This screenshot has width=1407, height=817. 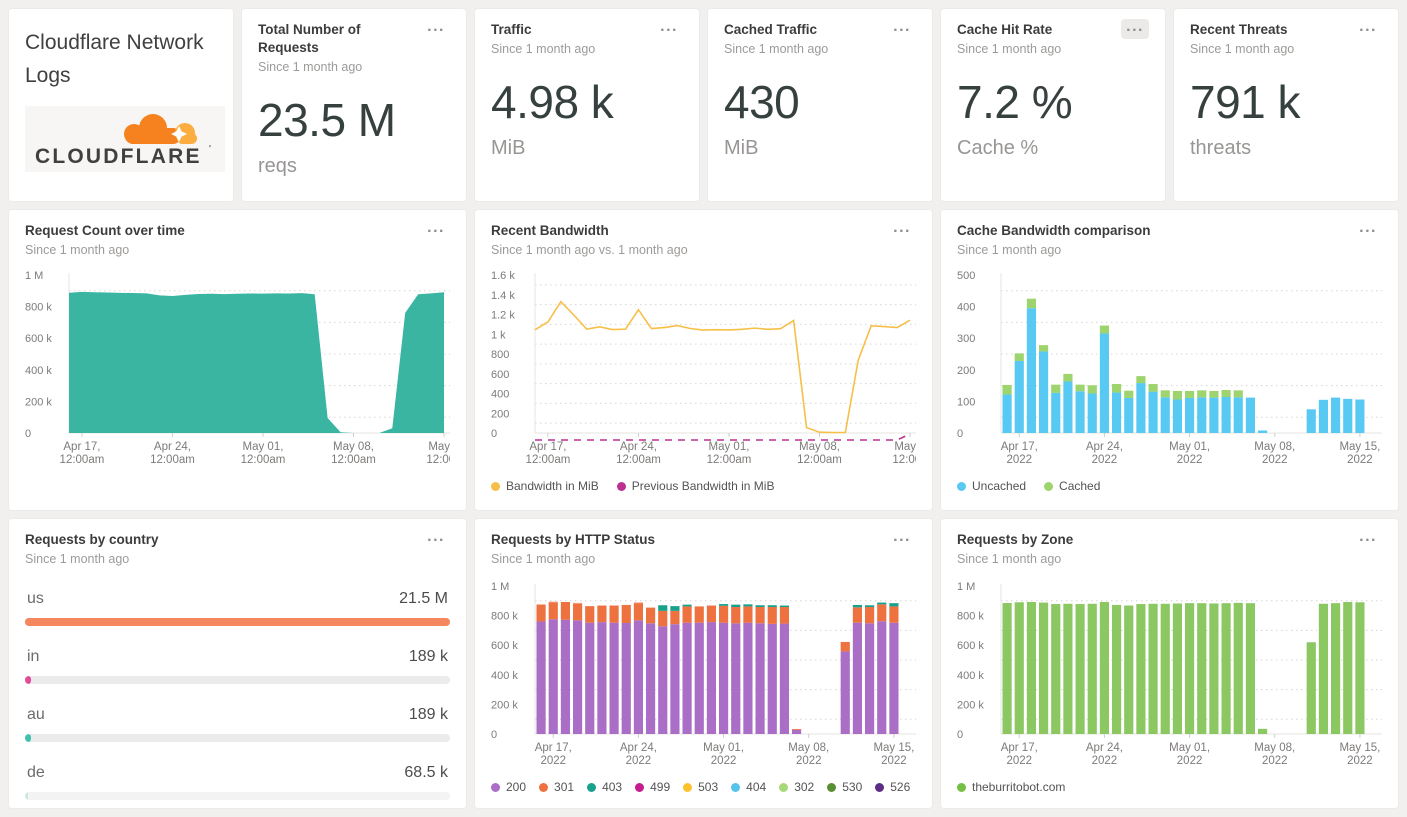 I want to click on svg-text: 100, so click(x=966, y=403).